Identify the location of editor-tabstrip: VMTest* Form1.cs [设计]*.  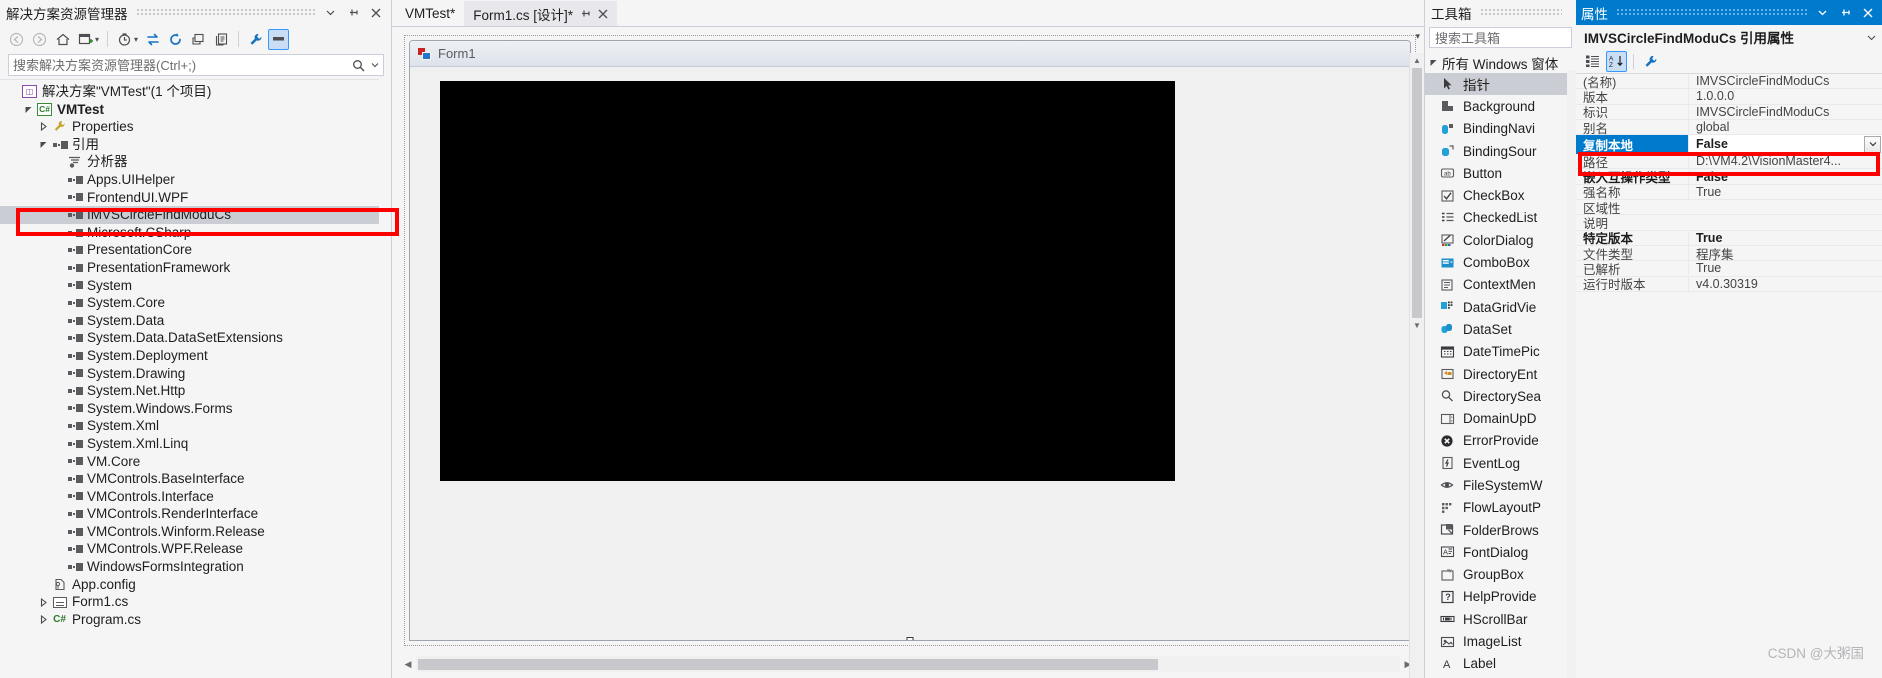
(908, 13).